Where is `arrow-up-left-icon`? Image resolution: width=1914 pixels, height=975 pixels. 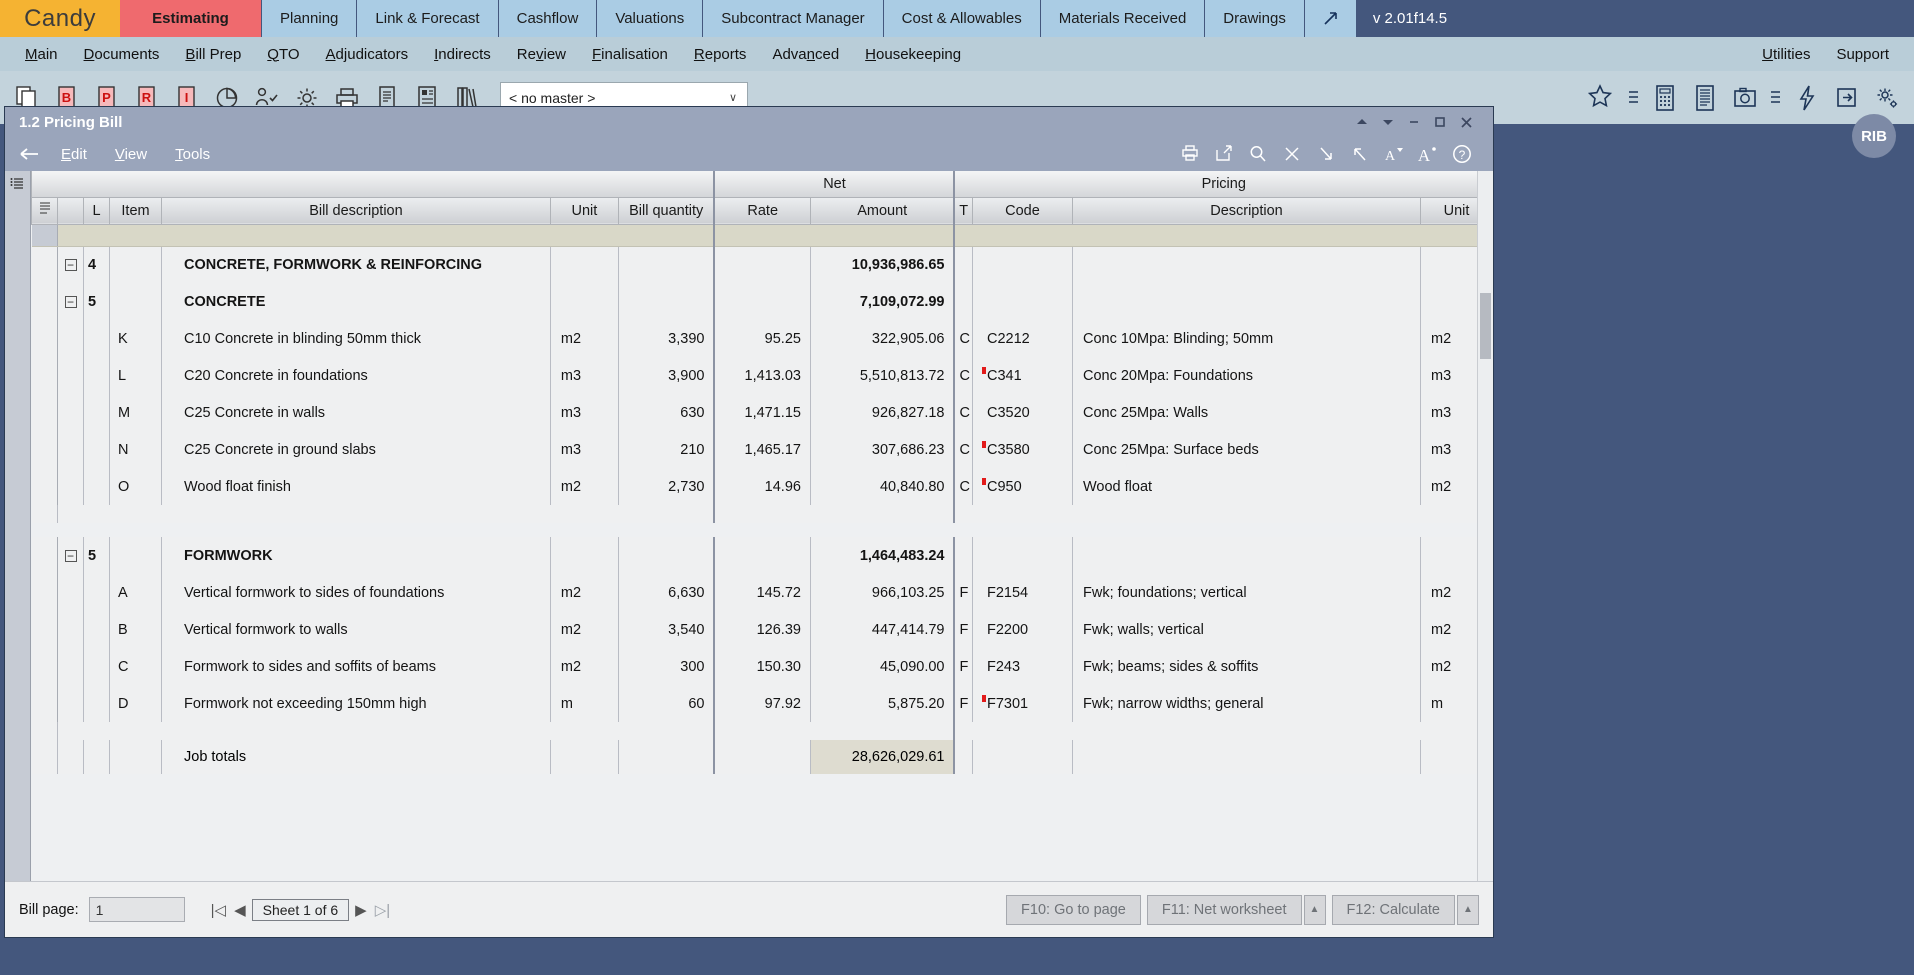 arrow-up-left-icon is located at coordinates (1360, 154).